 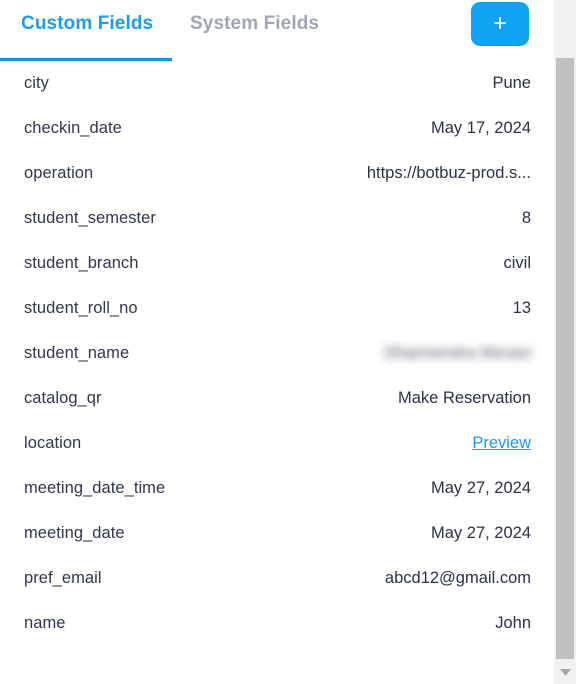 What do you see at coordinates (521, 308) in the screenshot?
I see `field-value: 13` at bounding box center [521, 308].